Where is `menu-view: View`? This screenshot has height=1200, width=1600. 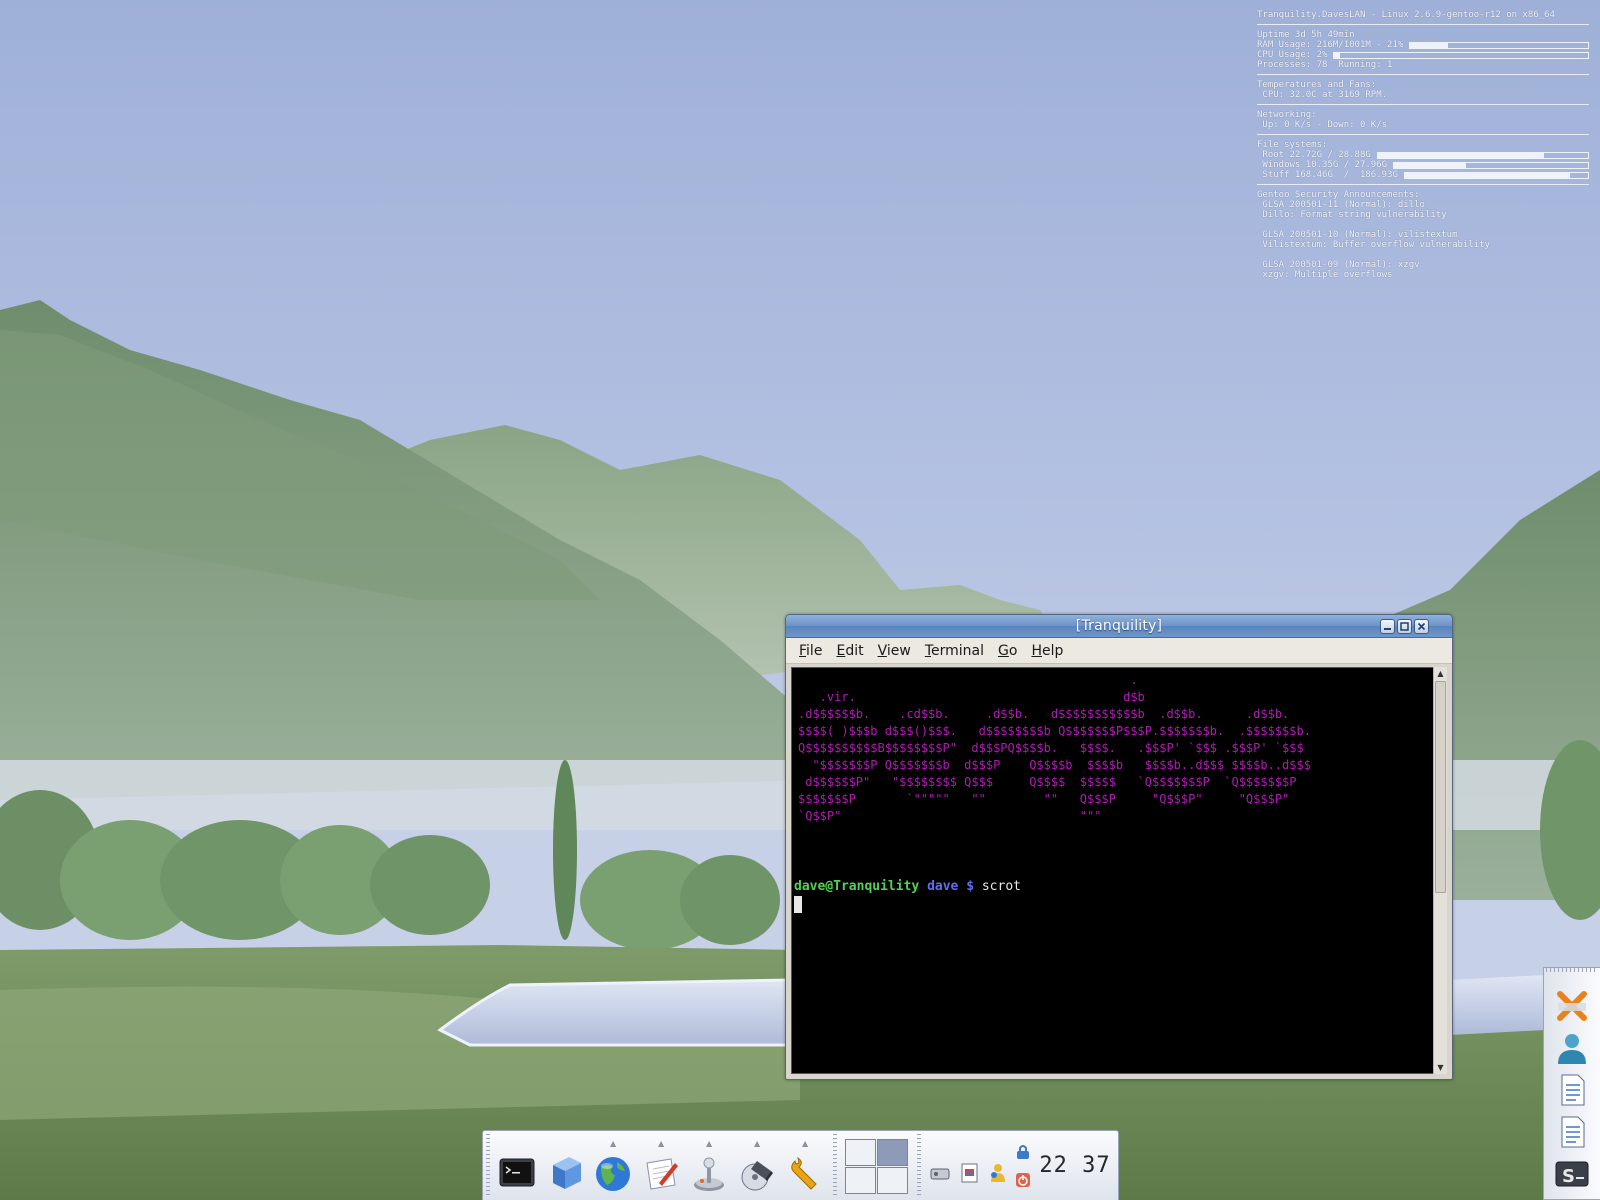
menu-view: View is located at coordinates (894, 651).